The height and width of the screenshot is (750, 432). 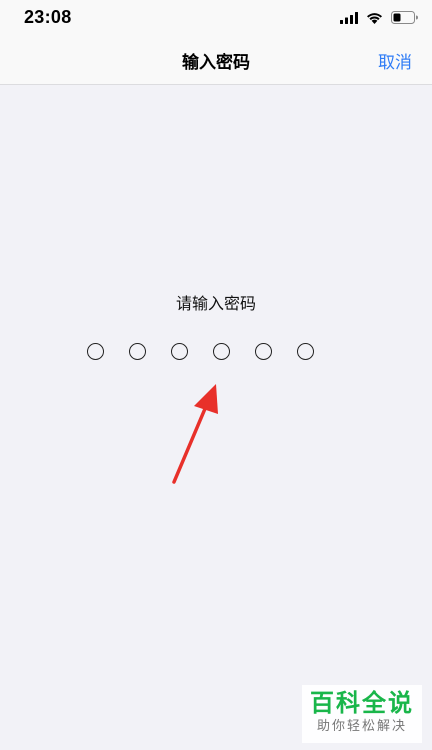 I want to click on annotation-arrow-icon, so click(x=195, y=435).